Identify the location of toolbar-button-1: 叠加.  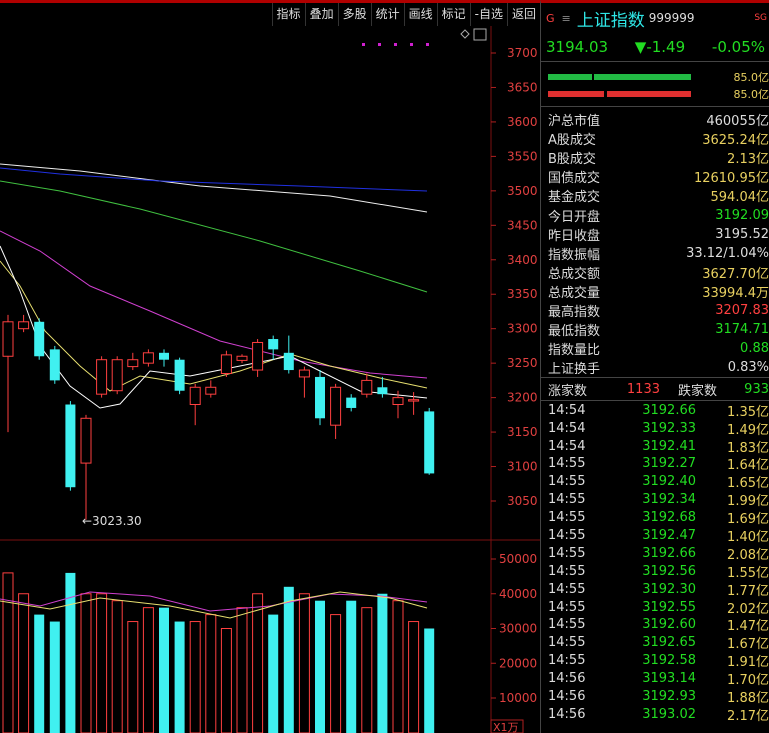
(321, 14).